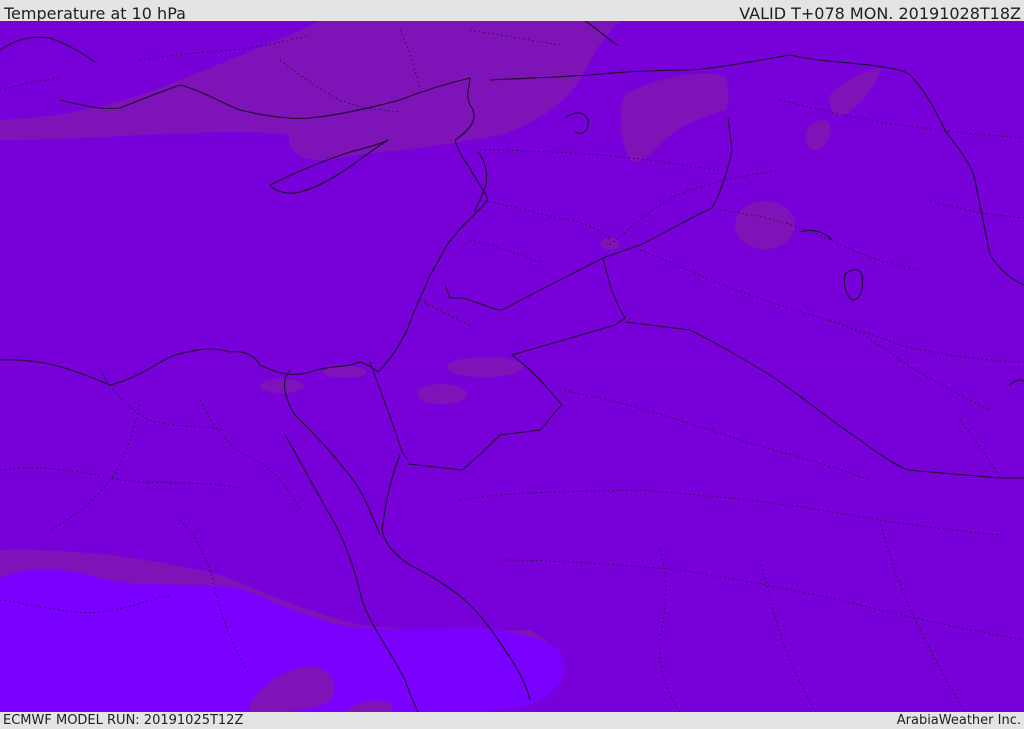 Image resolution: width=1024 pixels, height=729 pixels. Describe the element at coordinates (123, 720) in the screenshot. I see `model-run-label: ECMWF MODEL RUN: 20191025T12Z` at that location.